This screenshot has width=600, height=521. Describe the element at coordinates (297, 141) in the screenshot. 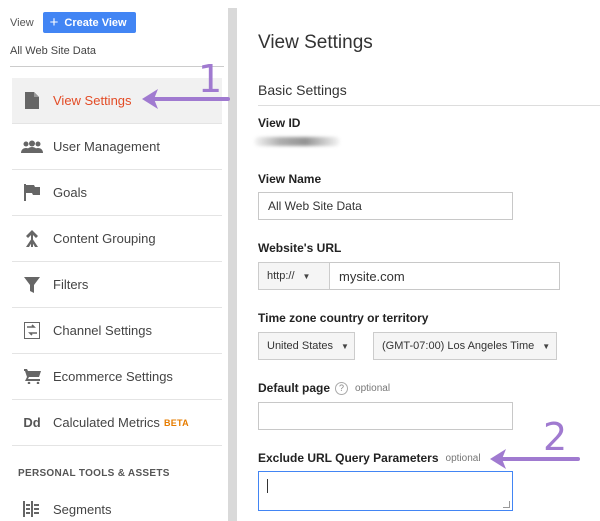

I see `view-id-redacted` at that location.